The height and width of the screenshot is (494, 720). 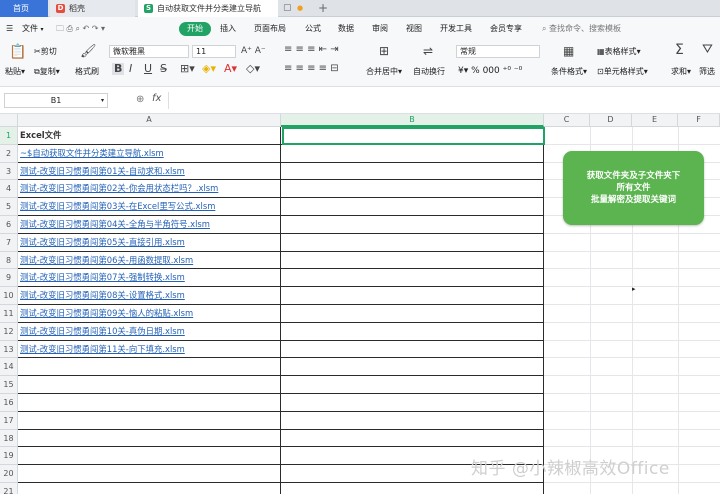 I want to click on cell-a2: ~$自动获取文件并分类建立导航.xlsm, so click(x=149, y=153).